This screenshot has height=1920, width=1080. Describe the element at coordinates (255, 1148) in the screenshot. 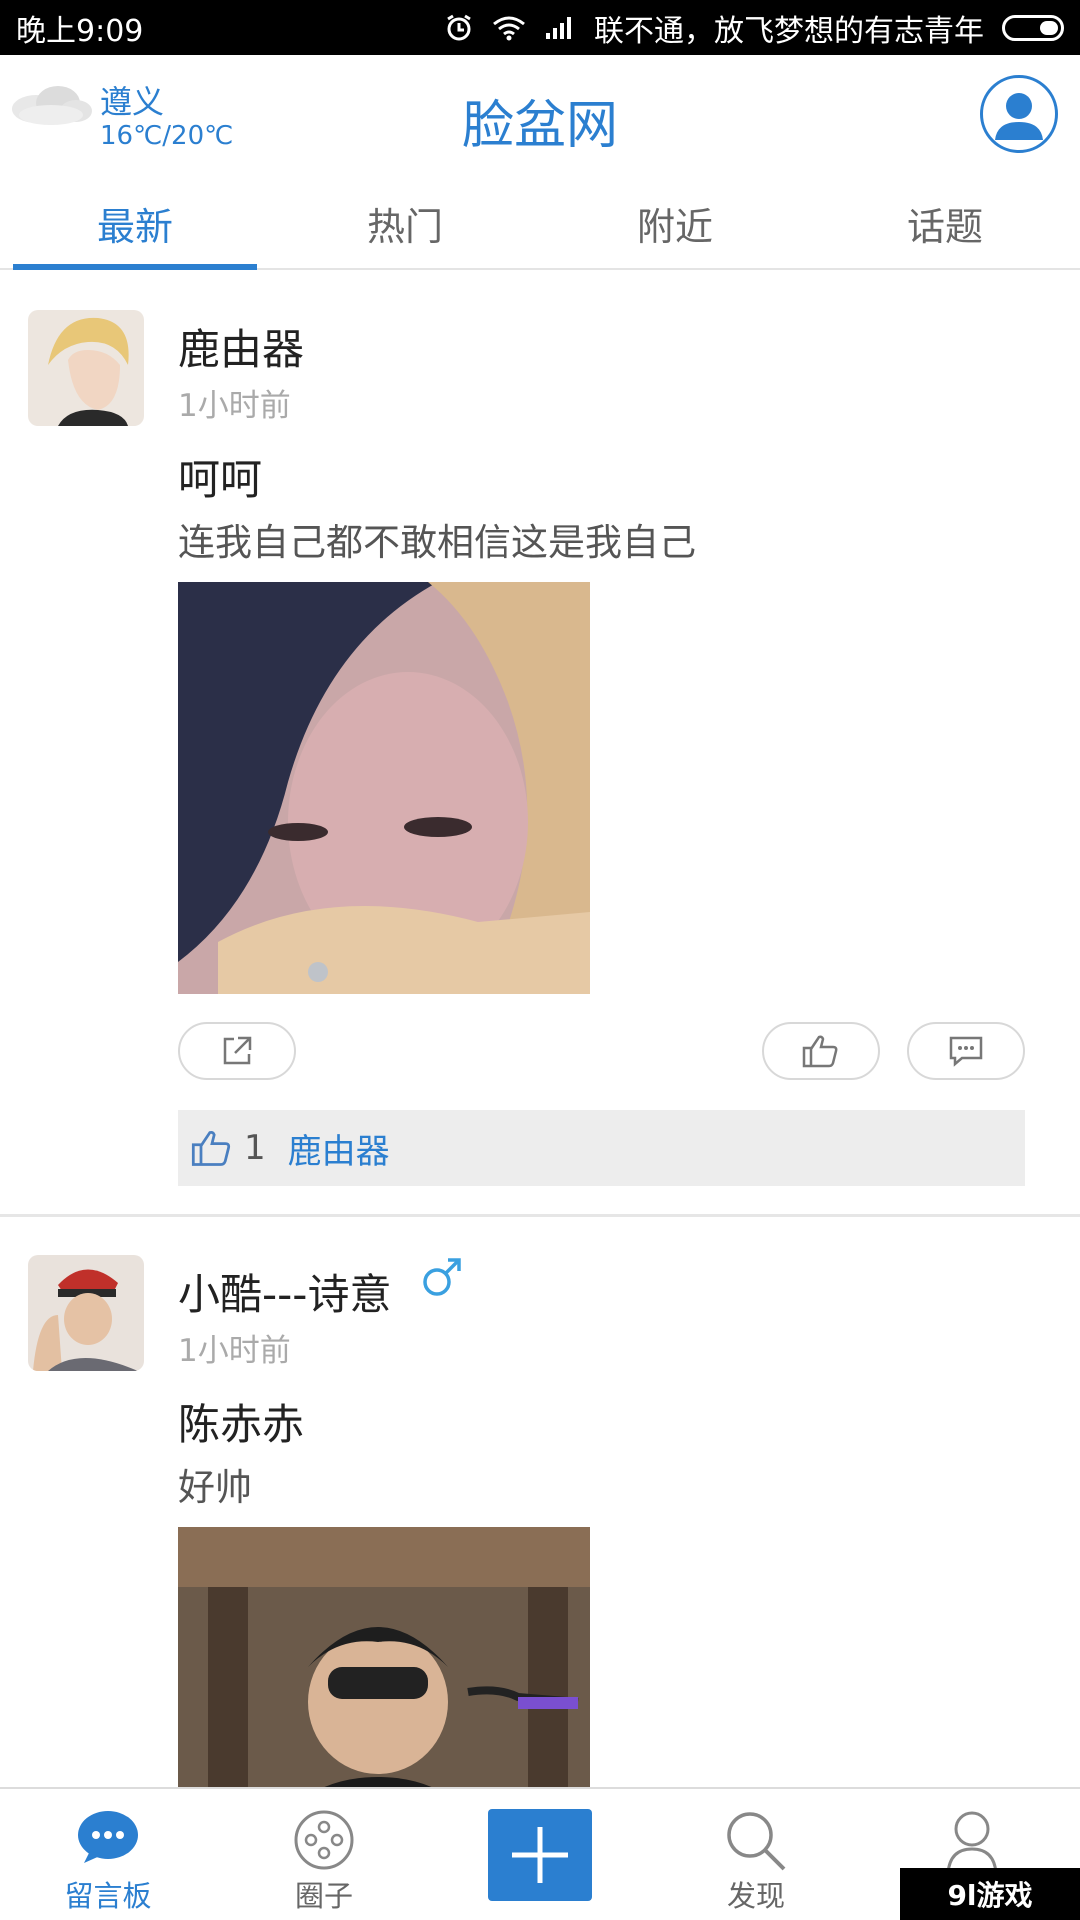

I see `likes-count: 1` at that location.